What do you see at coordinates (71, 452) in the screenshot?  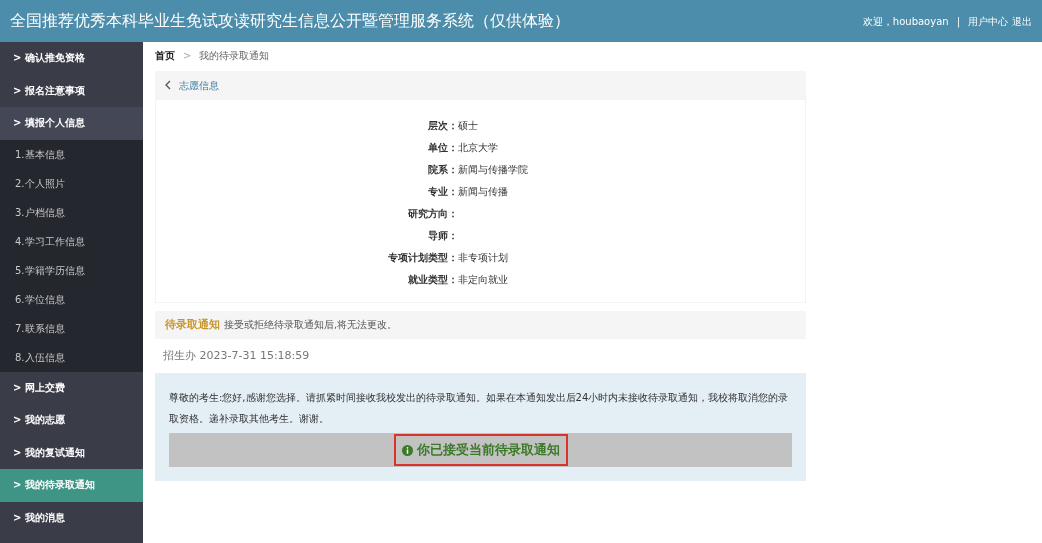 I see `sidebar-item: > 我的复试通知` at bounding box center [71, 452].